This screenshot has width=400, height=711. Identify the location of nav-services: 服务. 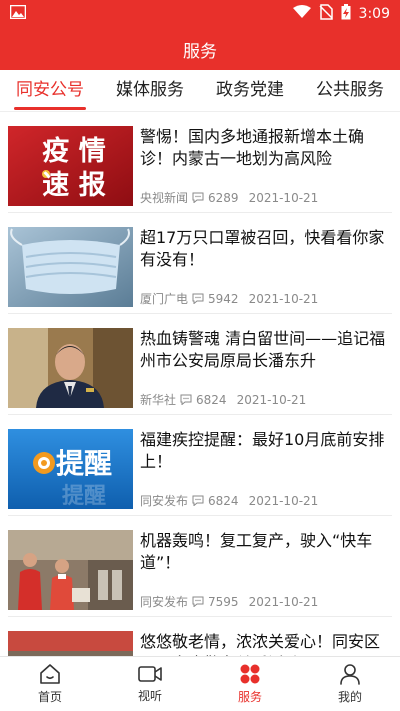
(250, 684).